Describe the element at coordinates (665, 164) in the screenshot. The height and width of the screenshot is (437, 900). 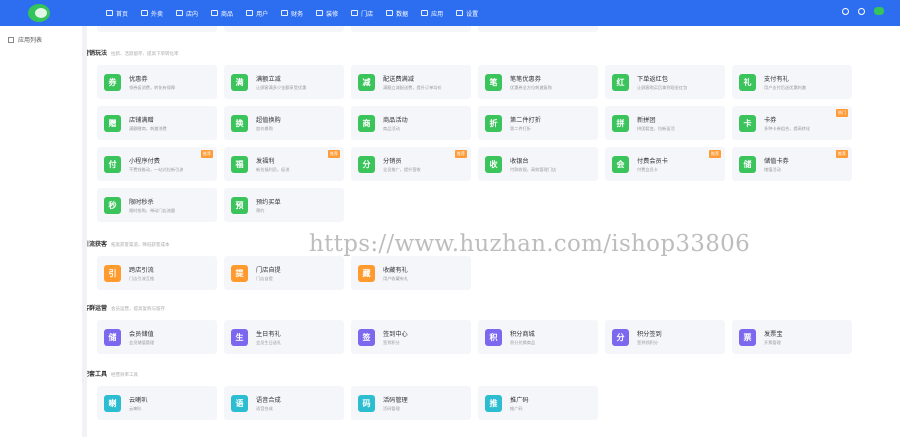
I see `app-card: 会付费会员卡 付费会员卡 推荐` at that location.